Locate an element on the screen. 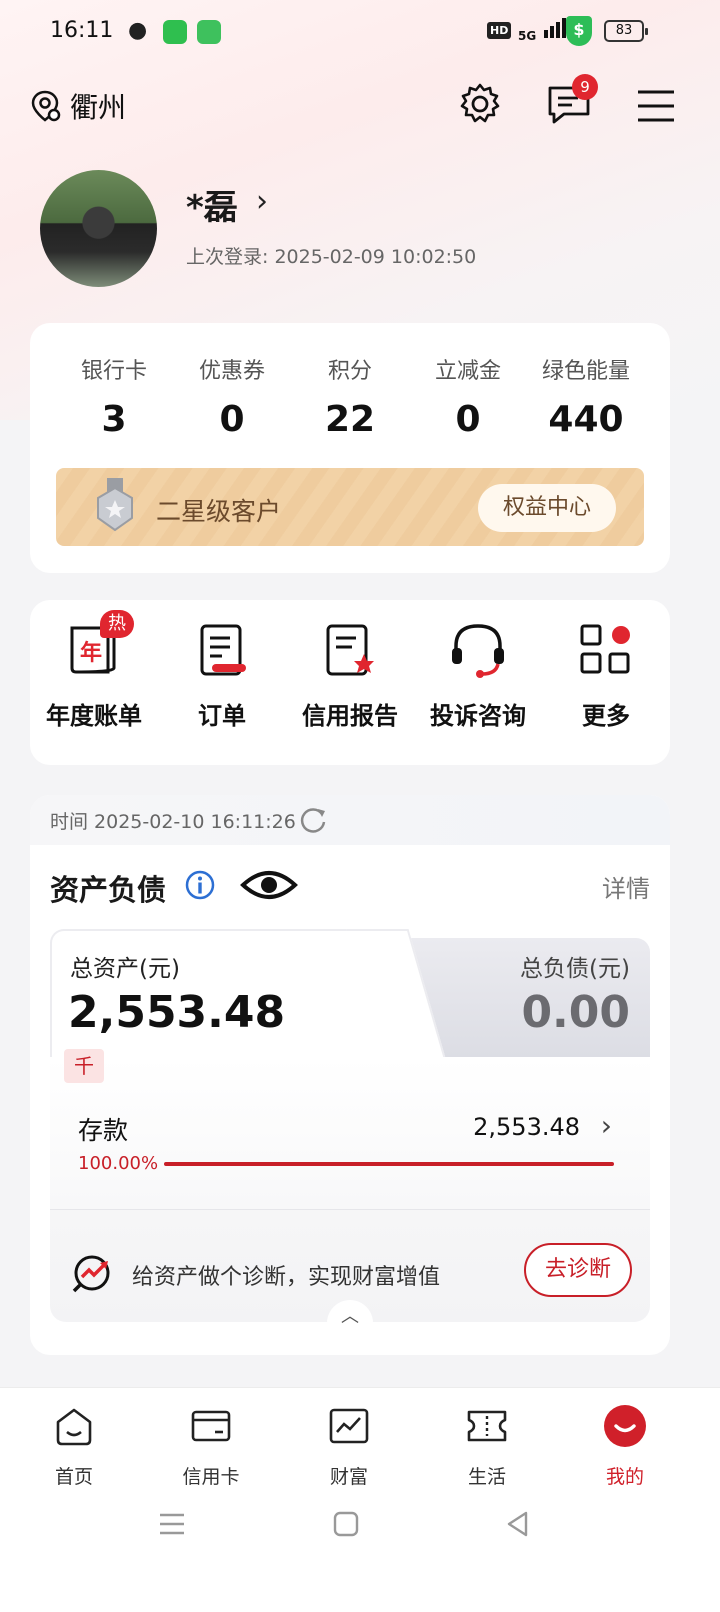 This screenshot has height=1612, width=720. user-name: *磊 is located at coordinates (212, 204).